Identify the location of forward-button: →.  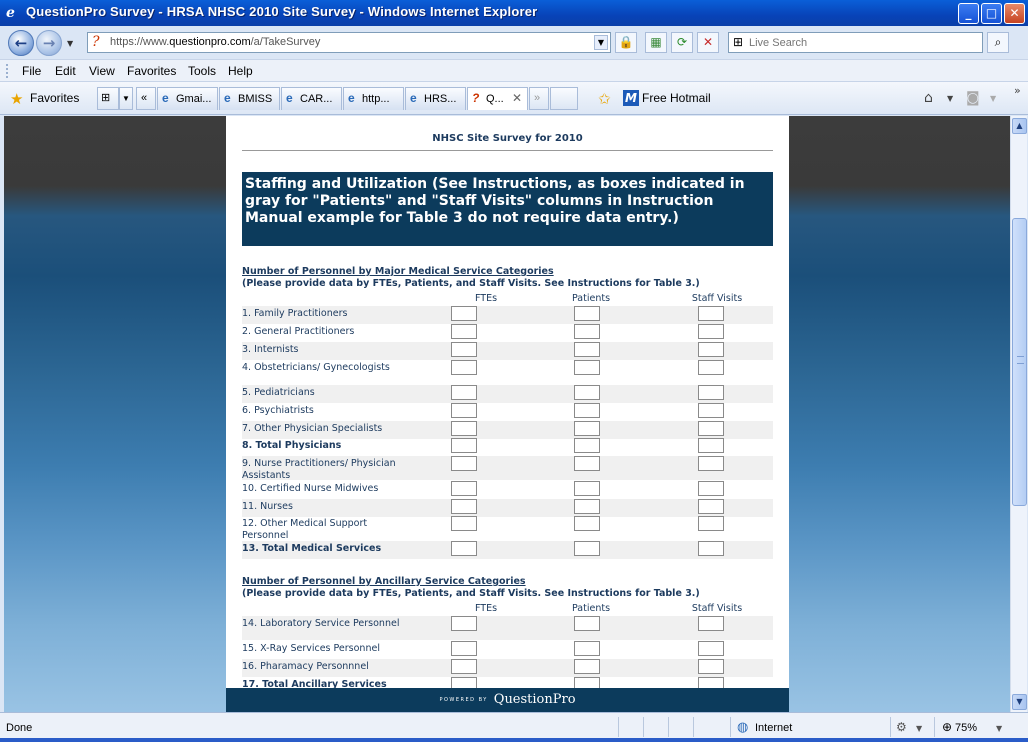
(49, 43).